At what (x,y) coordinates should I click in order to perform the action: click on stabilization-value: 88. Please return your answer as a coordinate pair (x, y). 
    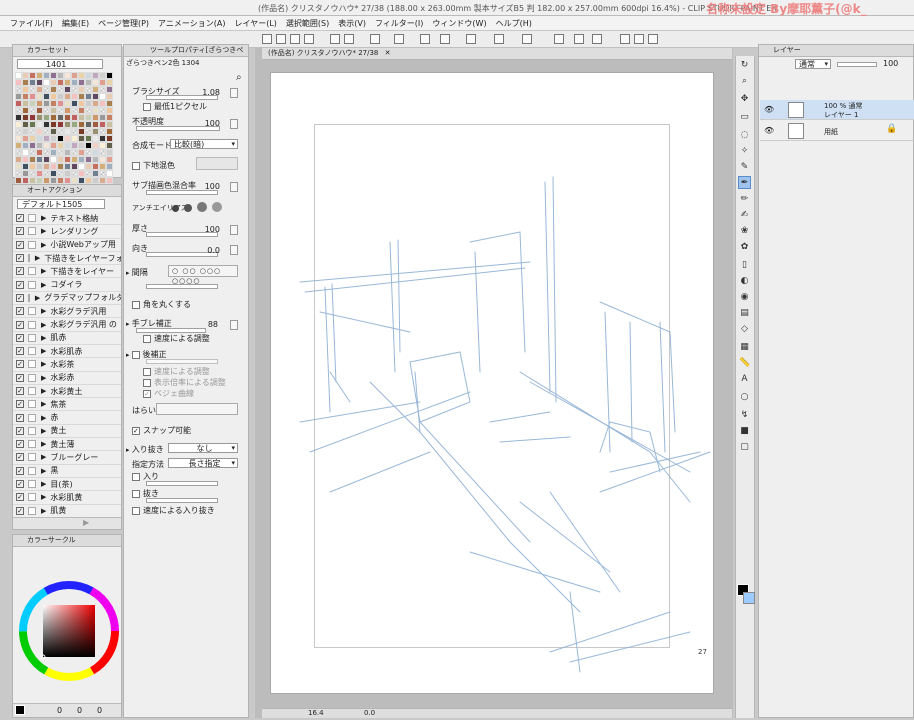
    Looking at the image, I should click on (208, 324).